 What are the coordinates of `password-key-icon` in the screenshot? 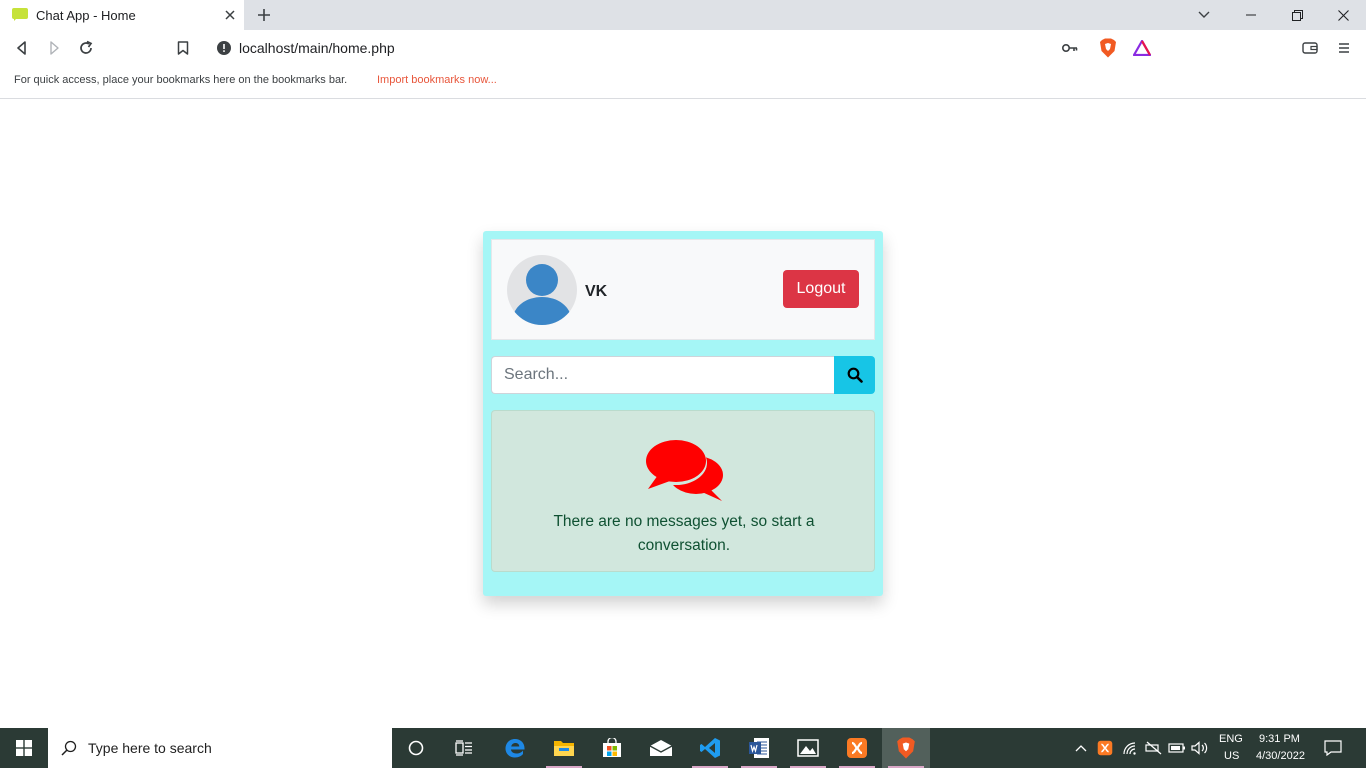 It's located at (1070, 48).